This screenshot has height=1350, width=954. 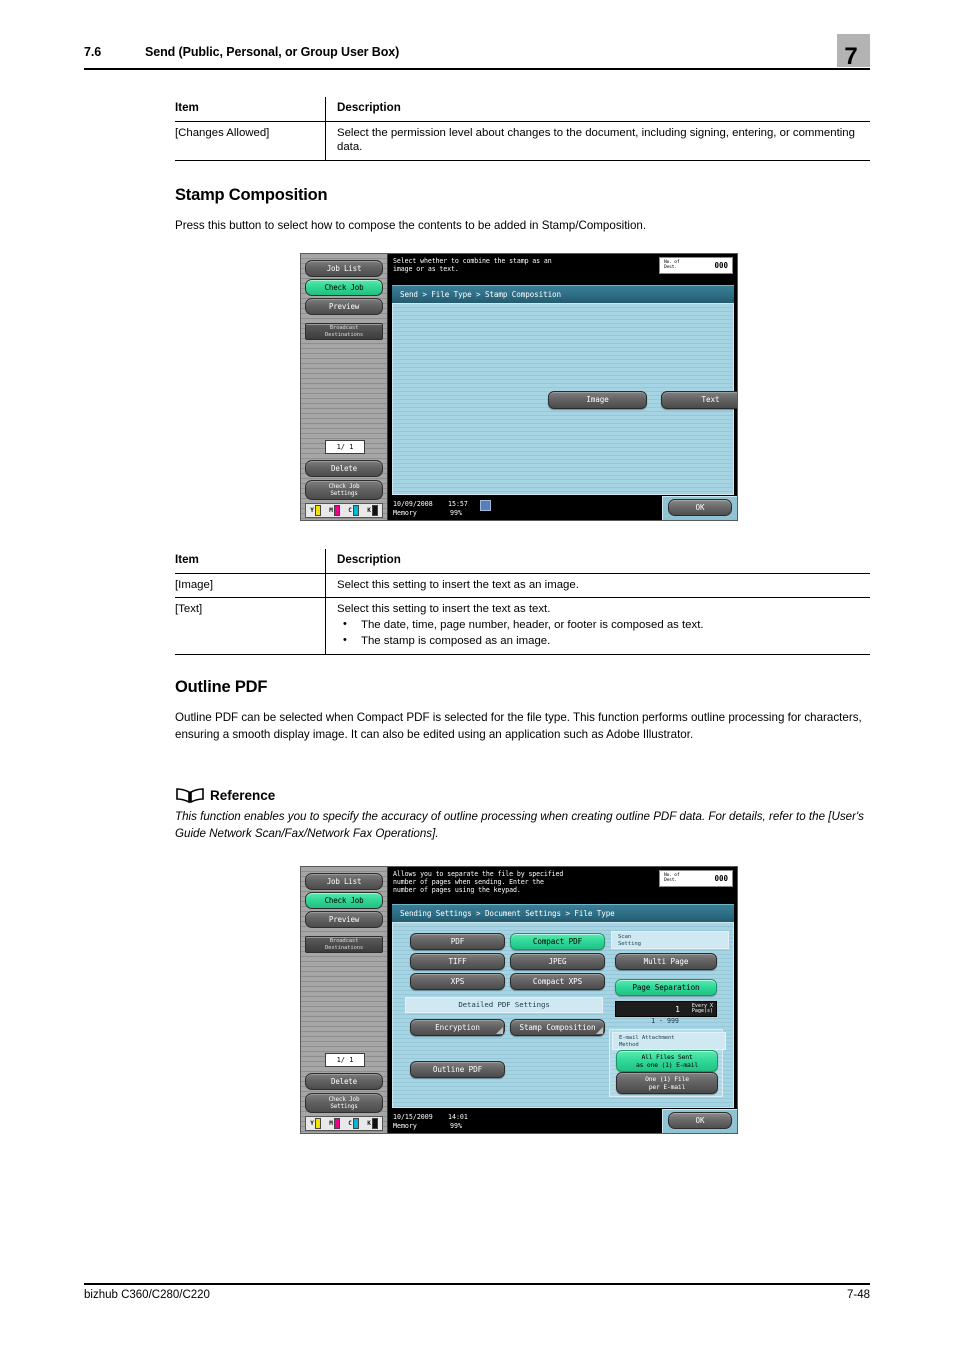 What do you see at coordinates (700, 1120) in the screenshot?
I see `panel2-ok-button: OK` at bounding box center [700, 1120].